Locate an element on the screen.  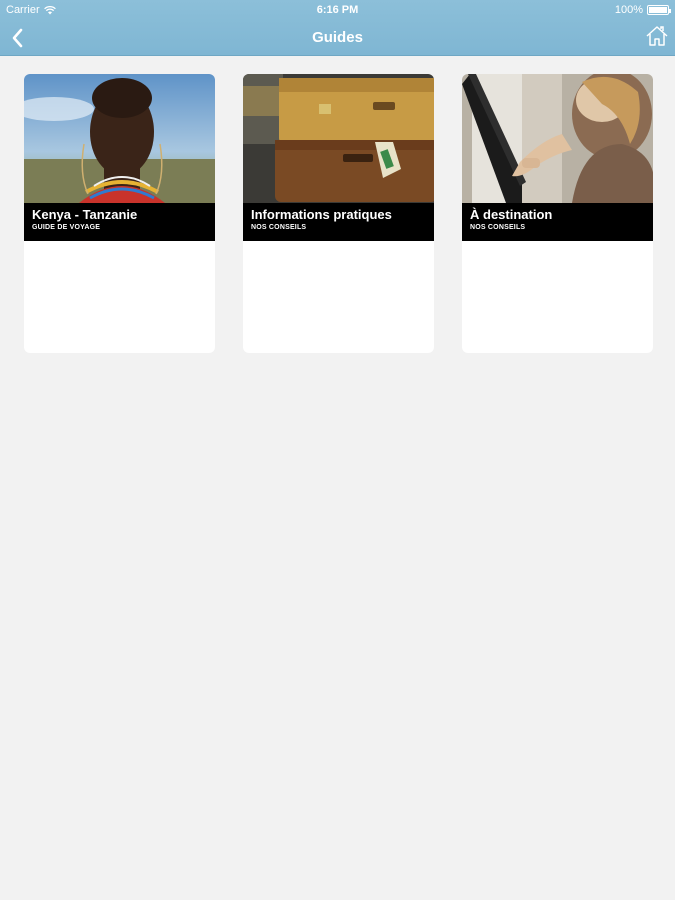
guide-title: Kenya - Tanzanie is located at coordinates (85, 214).